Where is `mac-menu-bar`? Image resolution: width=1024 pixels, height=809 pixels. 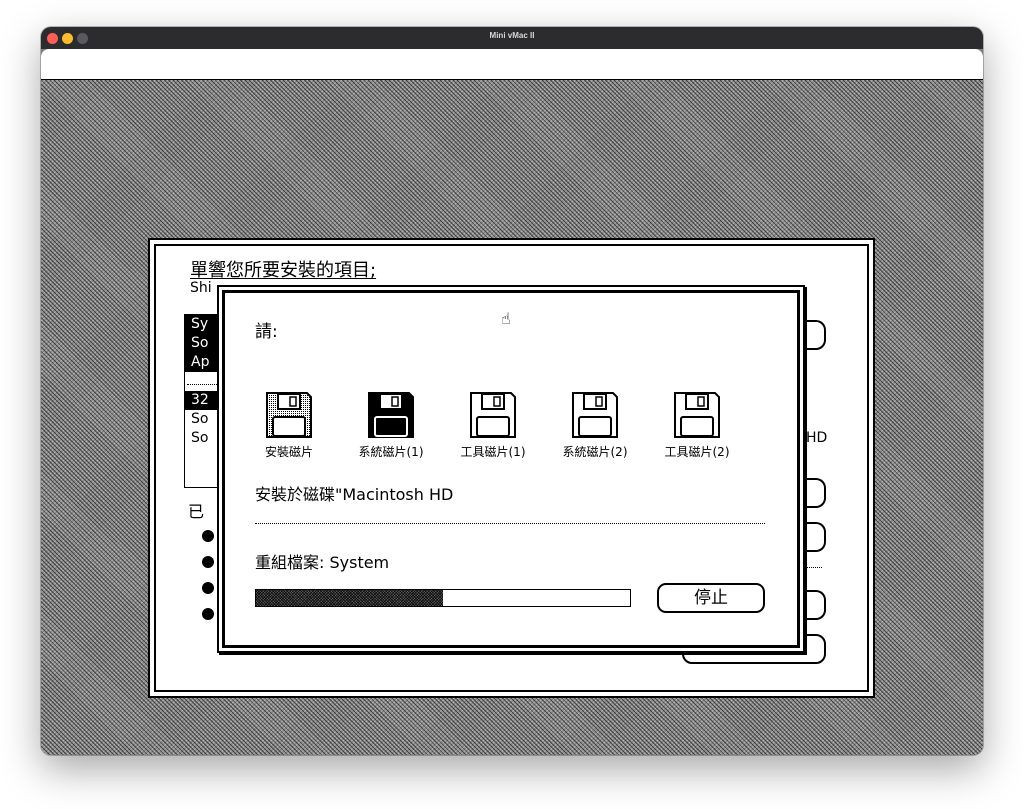
mac-menu-bar is located at coordinates (512, 64).